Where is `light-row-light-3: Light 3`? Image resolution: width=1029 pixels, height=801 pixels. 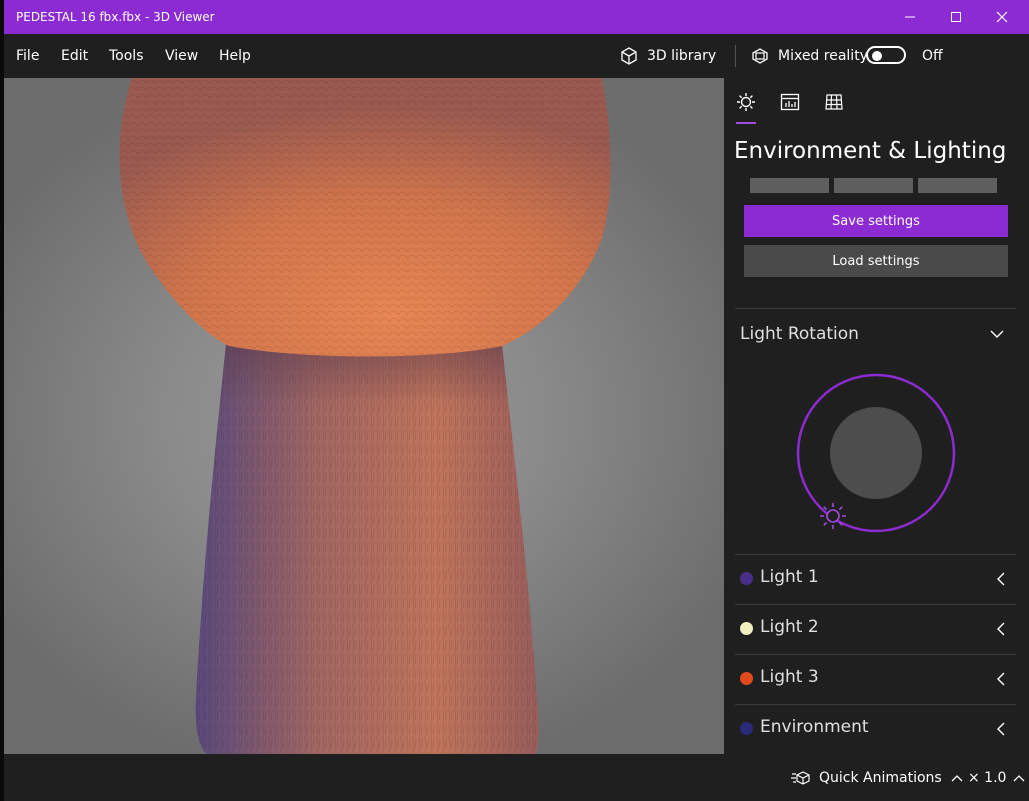
light-row-light-3: Light 3 is located at coordinates (875, 679).